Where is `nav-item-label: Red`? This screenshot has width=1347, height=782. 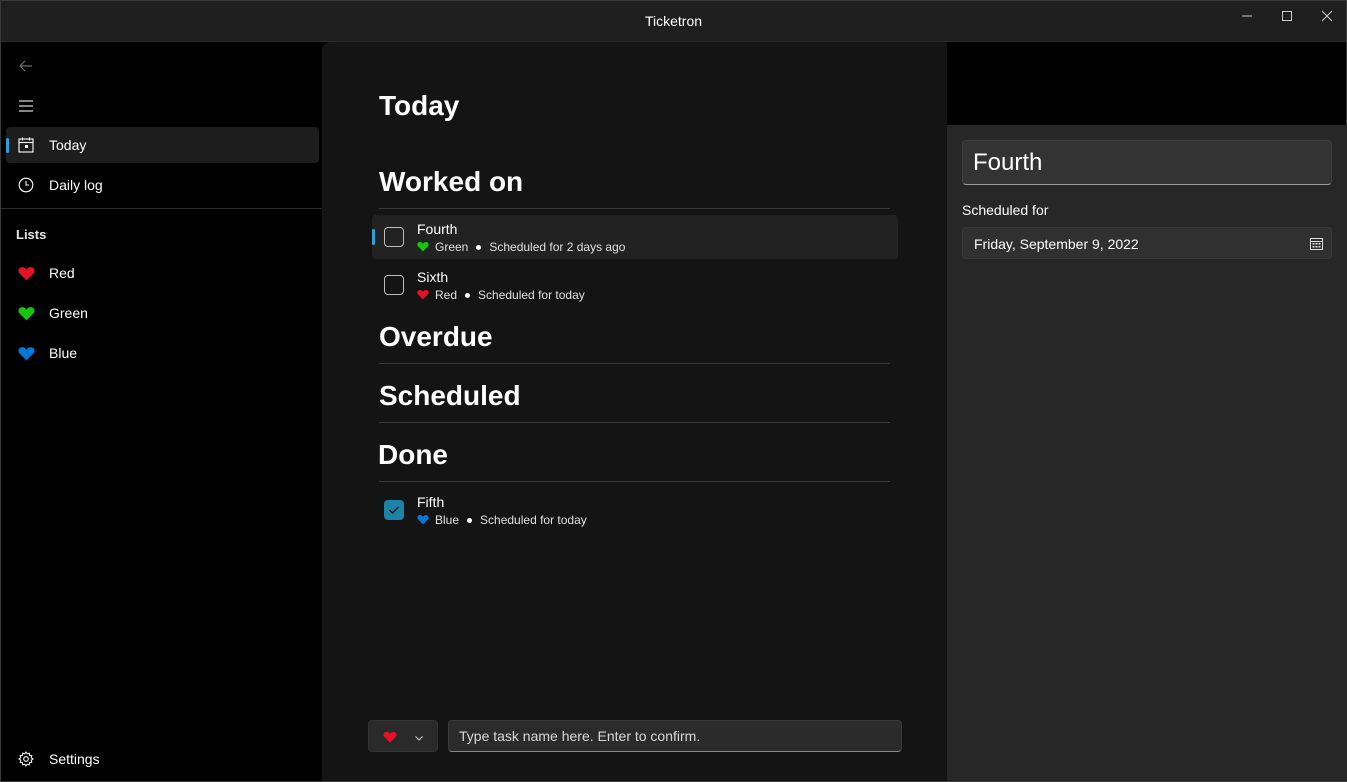 nav-item-label: Red is located at coordinates (62, 273).